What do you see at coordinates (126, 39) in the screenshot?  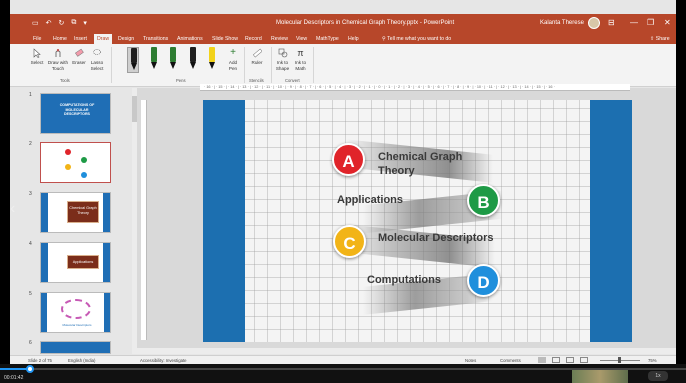 I see `tab-design: Design` at bounding box center [126, 39].